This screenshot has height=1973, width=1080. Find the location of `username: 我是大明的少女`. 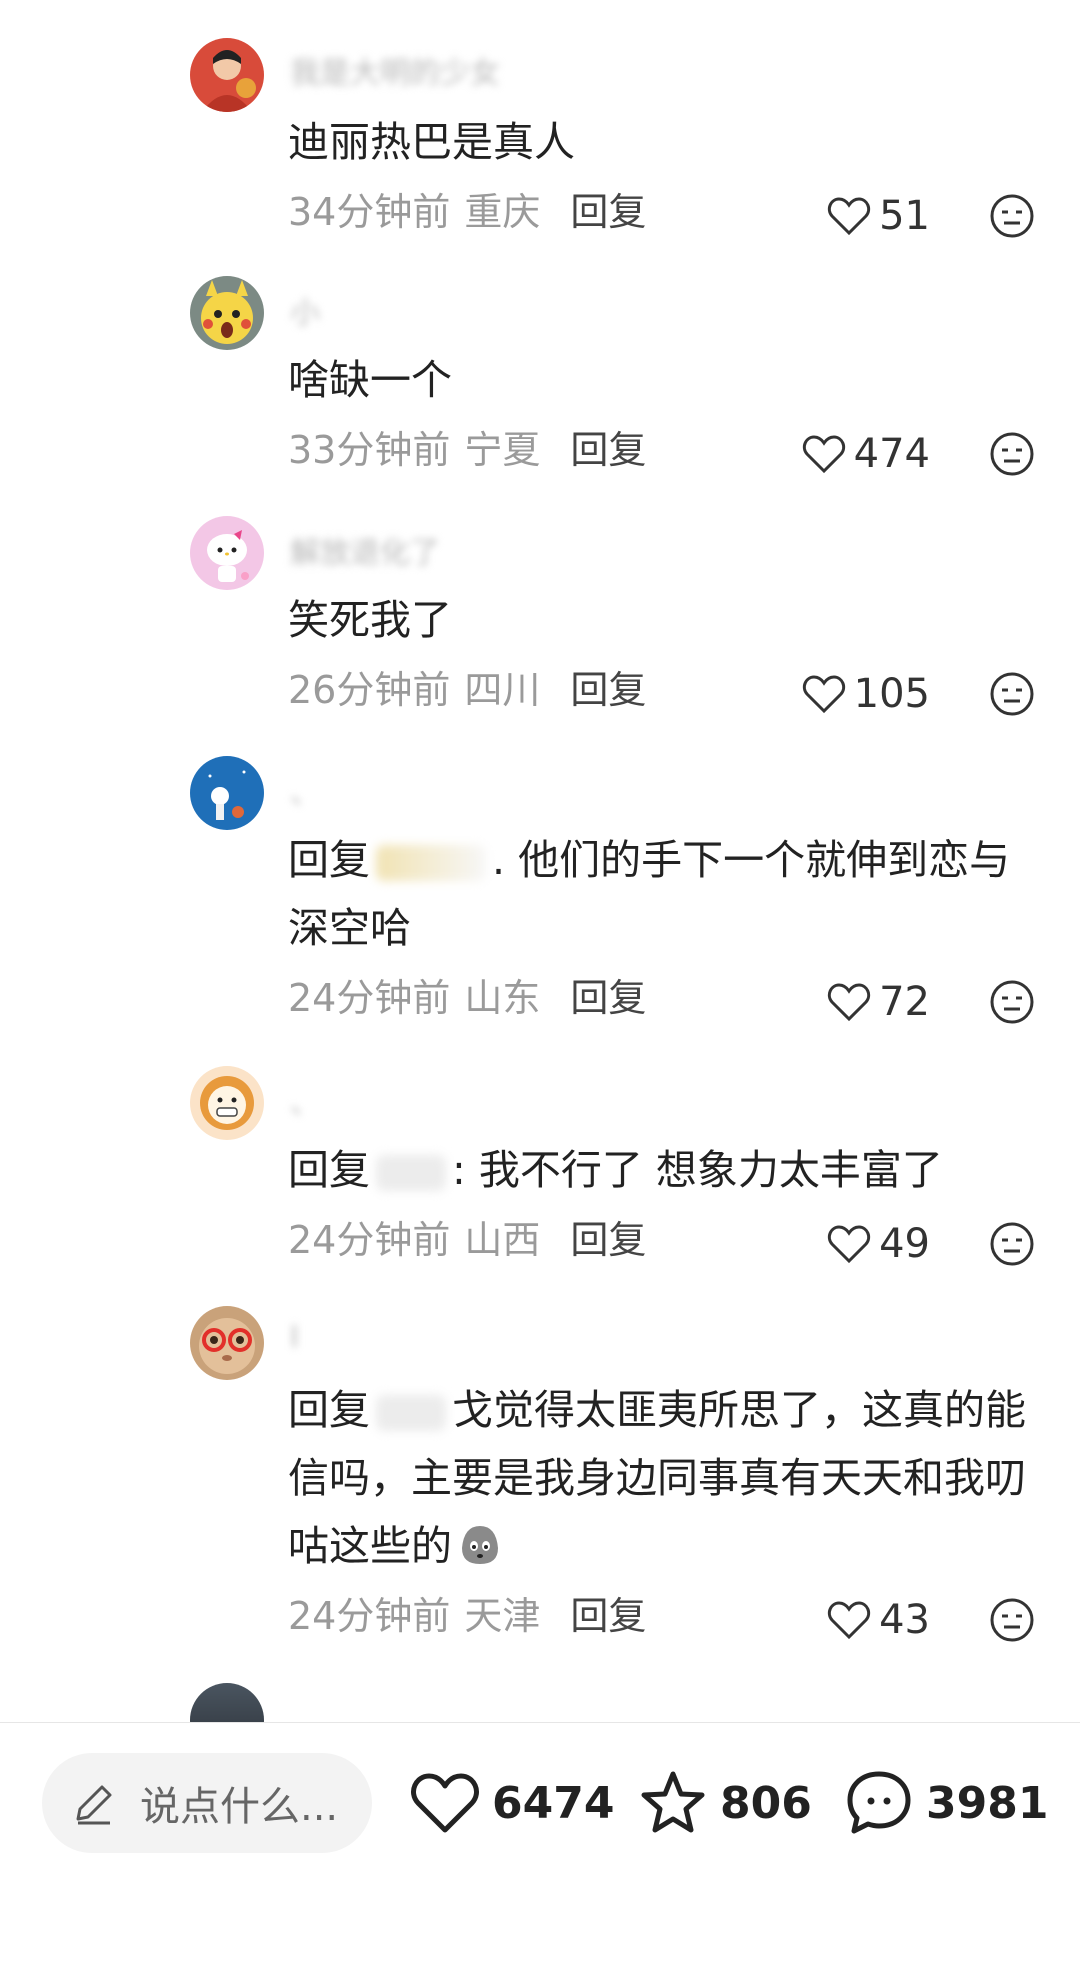

username: 我是大明的少女 is located at coordinates (395, 70).